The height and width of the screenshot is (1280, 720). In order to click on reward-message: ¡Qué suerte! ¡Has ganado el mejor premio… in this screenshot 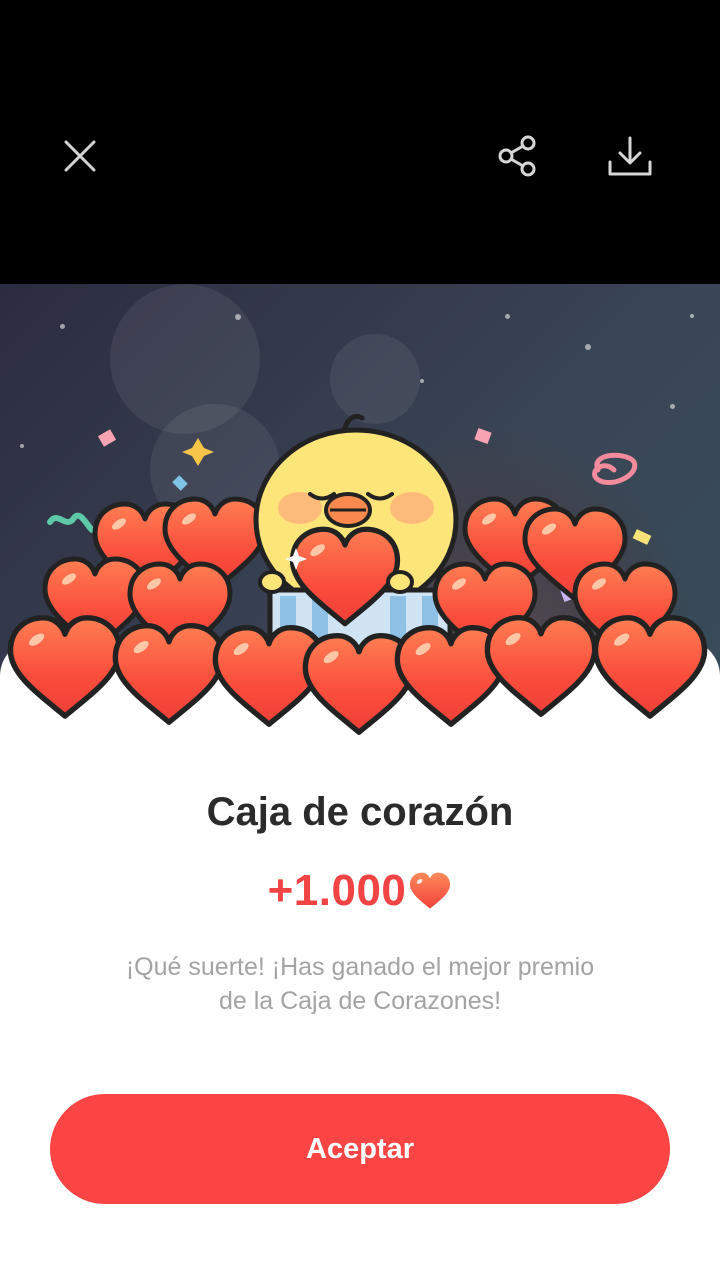, I will do `click(360, 984)`.